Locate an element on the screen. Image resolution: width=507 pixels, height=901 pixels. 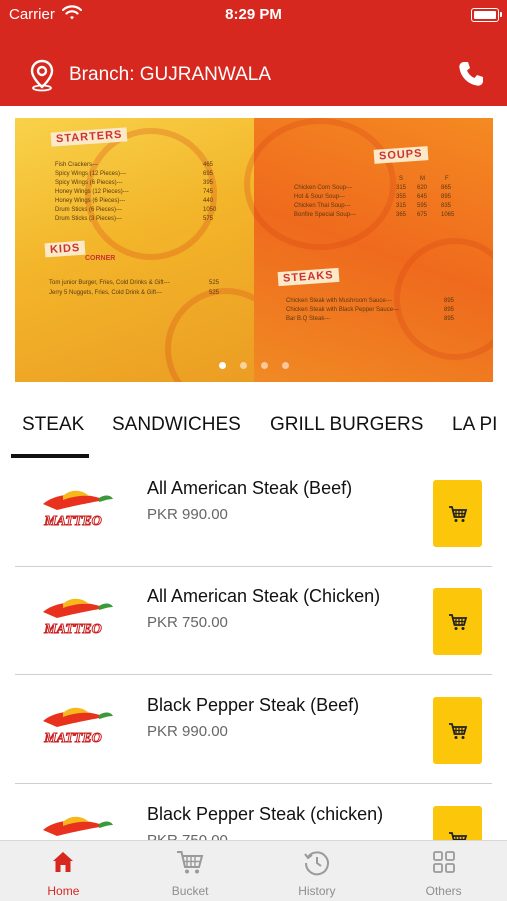
menu-price: 620 is located at coordinates (422, 188).